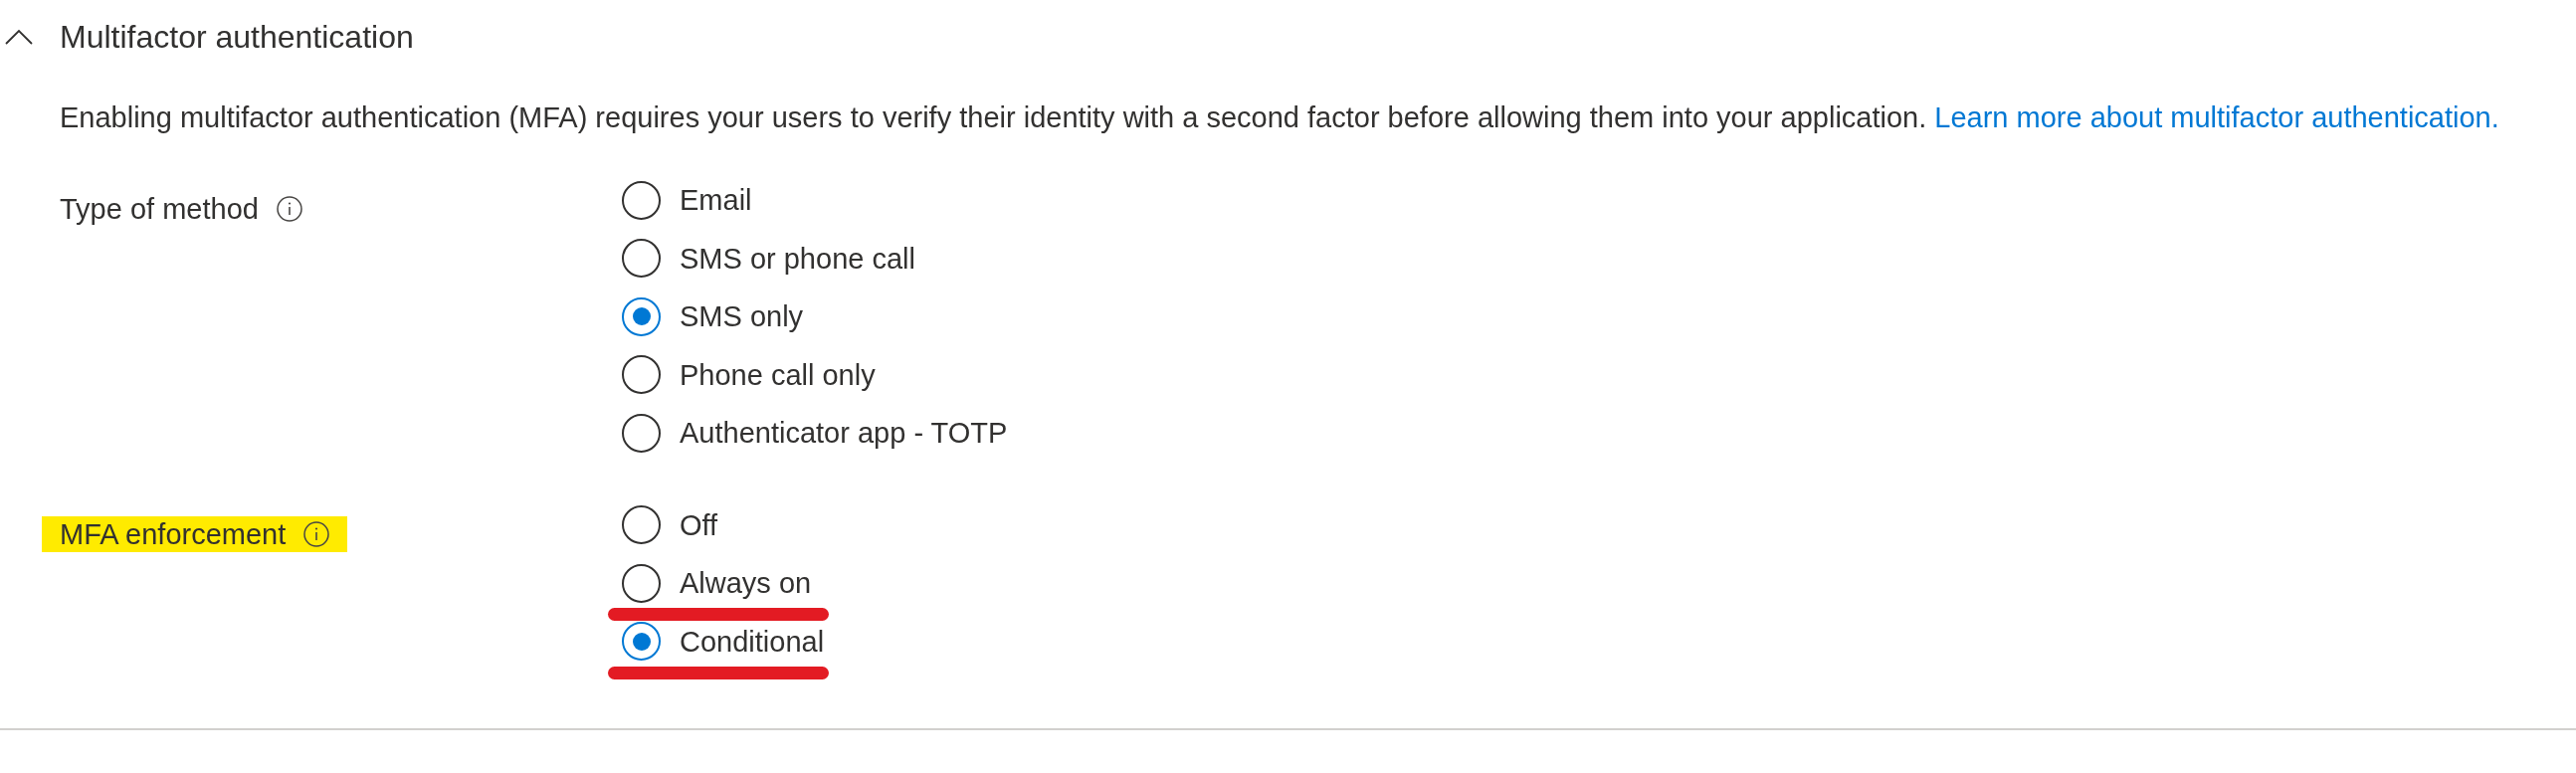  What do you see at coordinates (815, 433) in the screenshot?
I see `radio-option: Authenticator app - TOTP` at bounding box center [815, 433].